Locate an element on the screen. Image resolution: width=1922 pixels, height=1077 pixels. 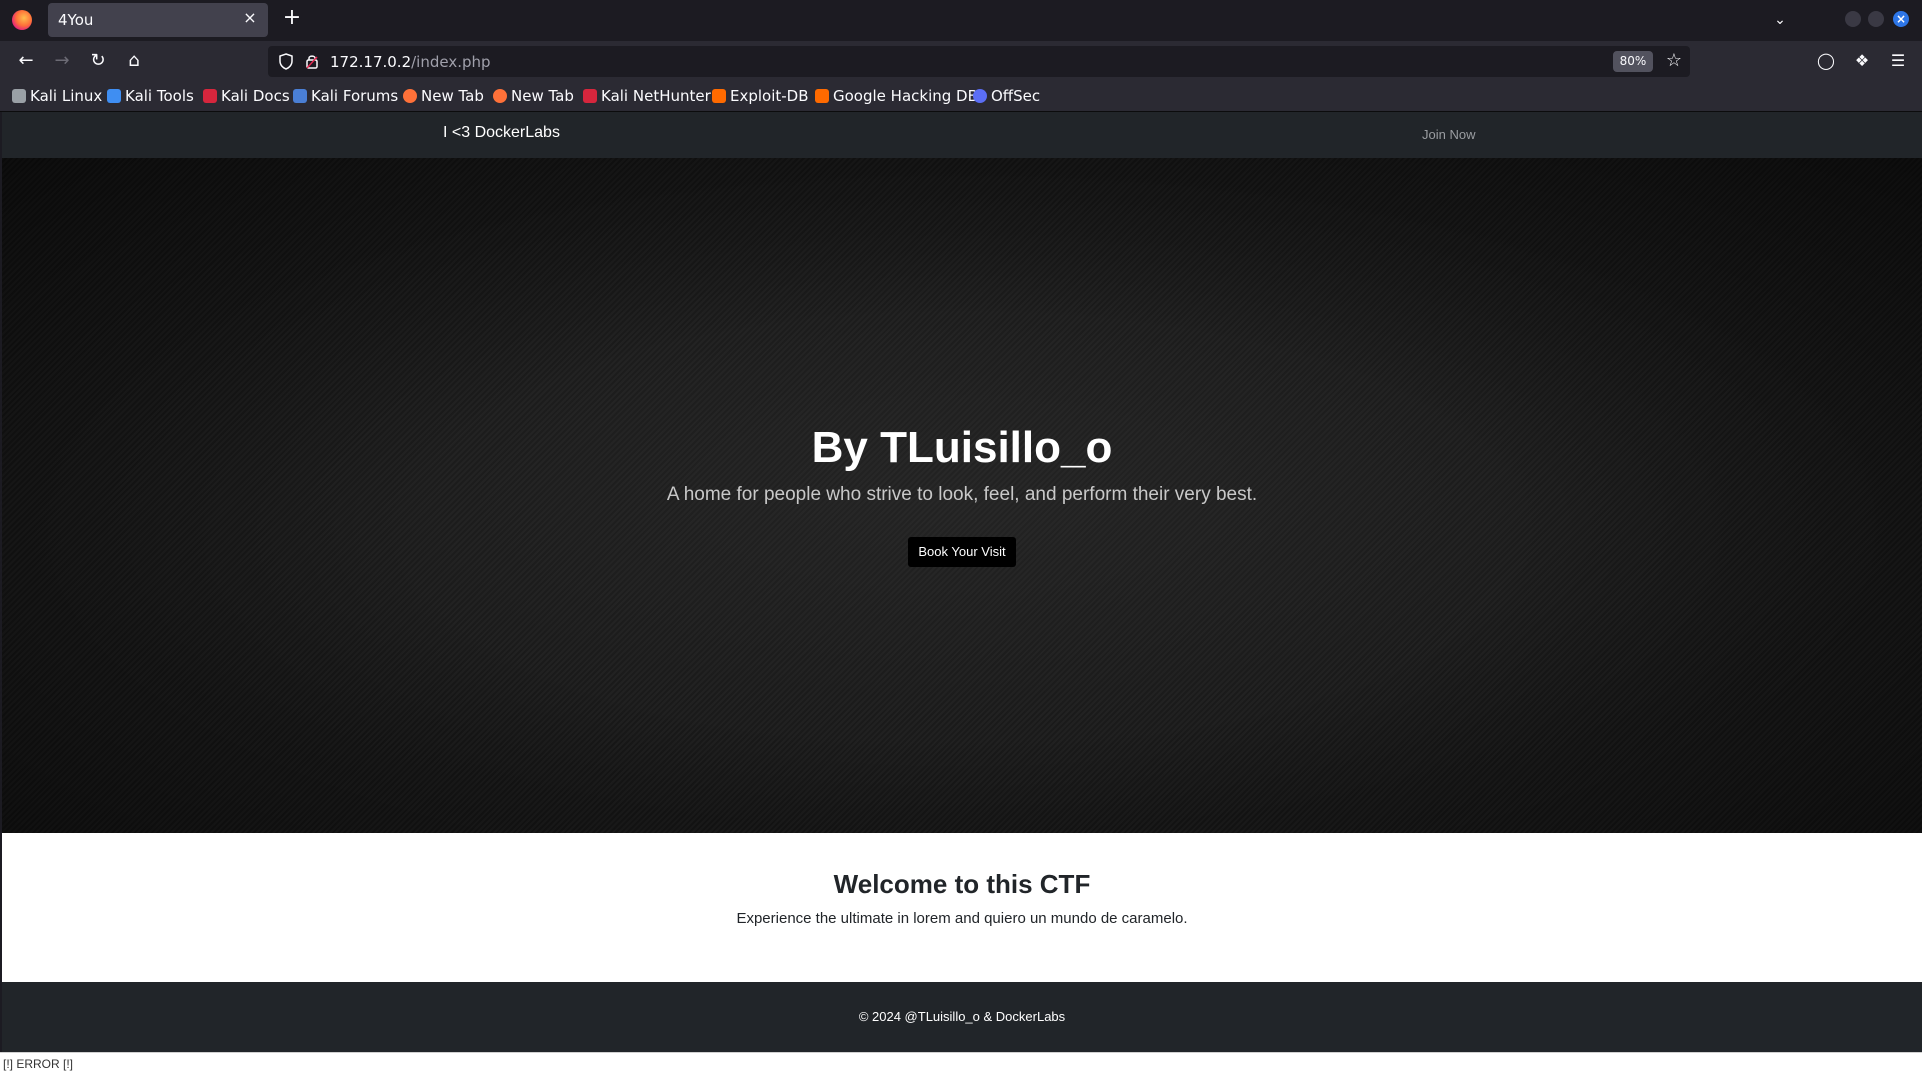
back-arrow-icon: ← is located at coordinates (26, 61).